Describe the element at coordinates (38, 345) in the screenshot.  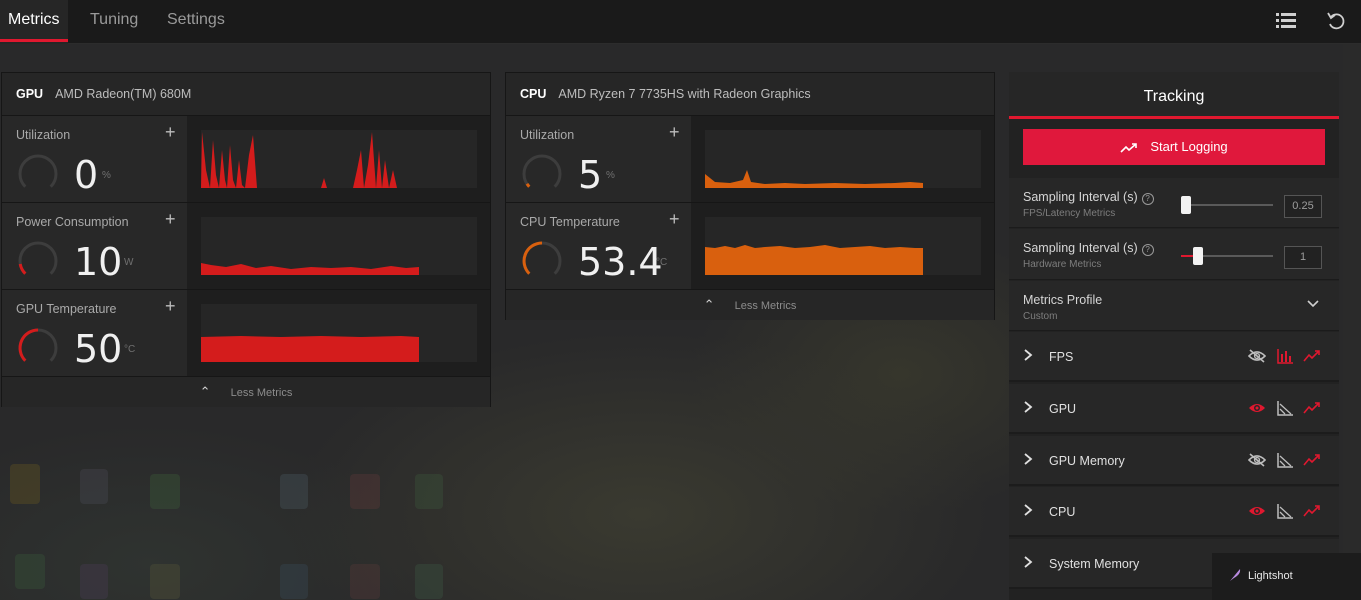
I see `gpu-temperature-gauge` at that location.